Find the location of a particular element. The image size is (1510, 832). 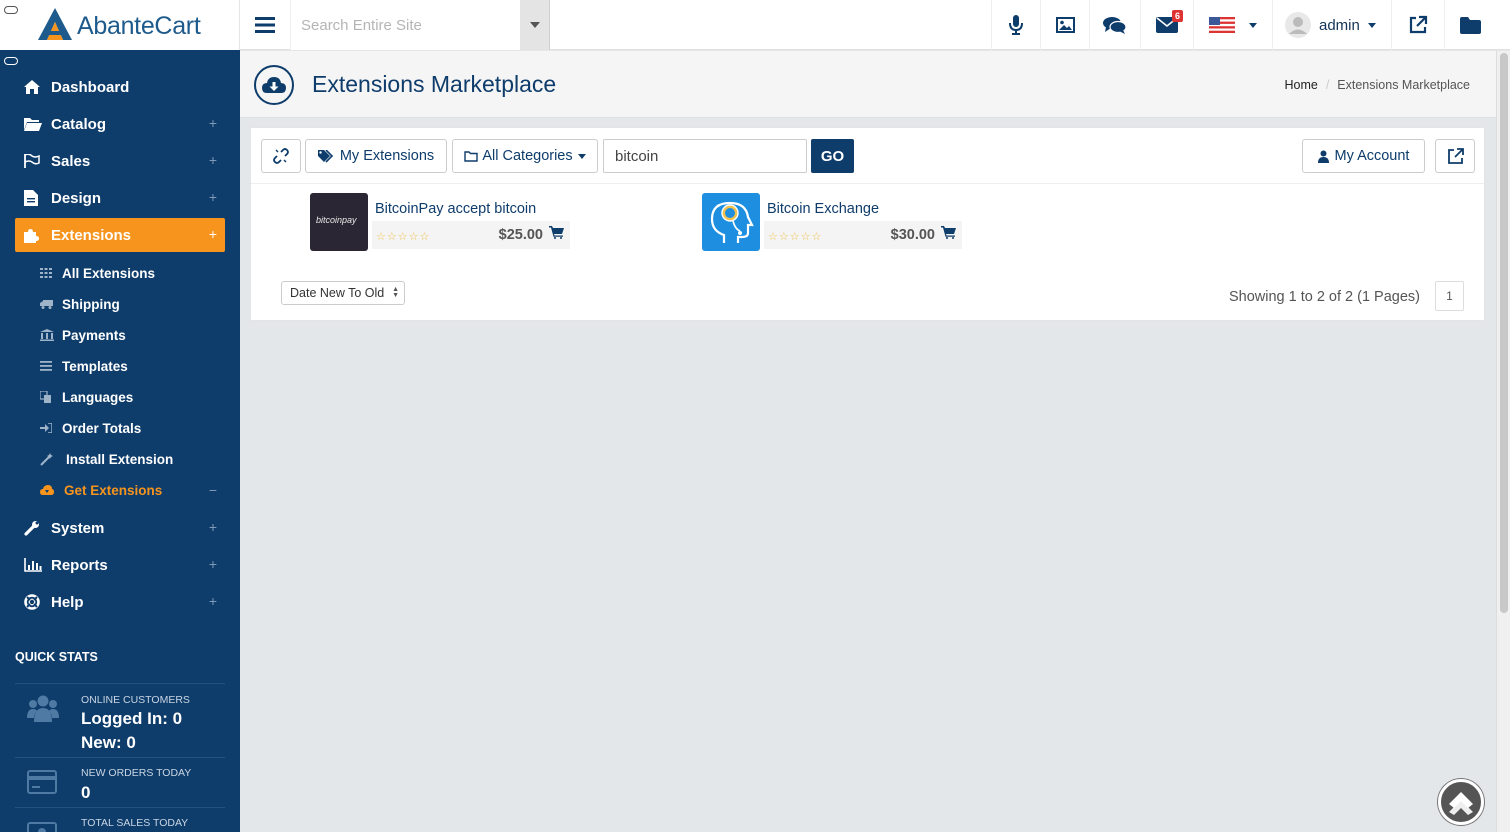

online-customers-label: ONLINE CUSTOMERS is located at coordinates (135, 700).